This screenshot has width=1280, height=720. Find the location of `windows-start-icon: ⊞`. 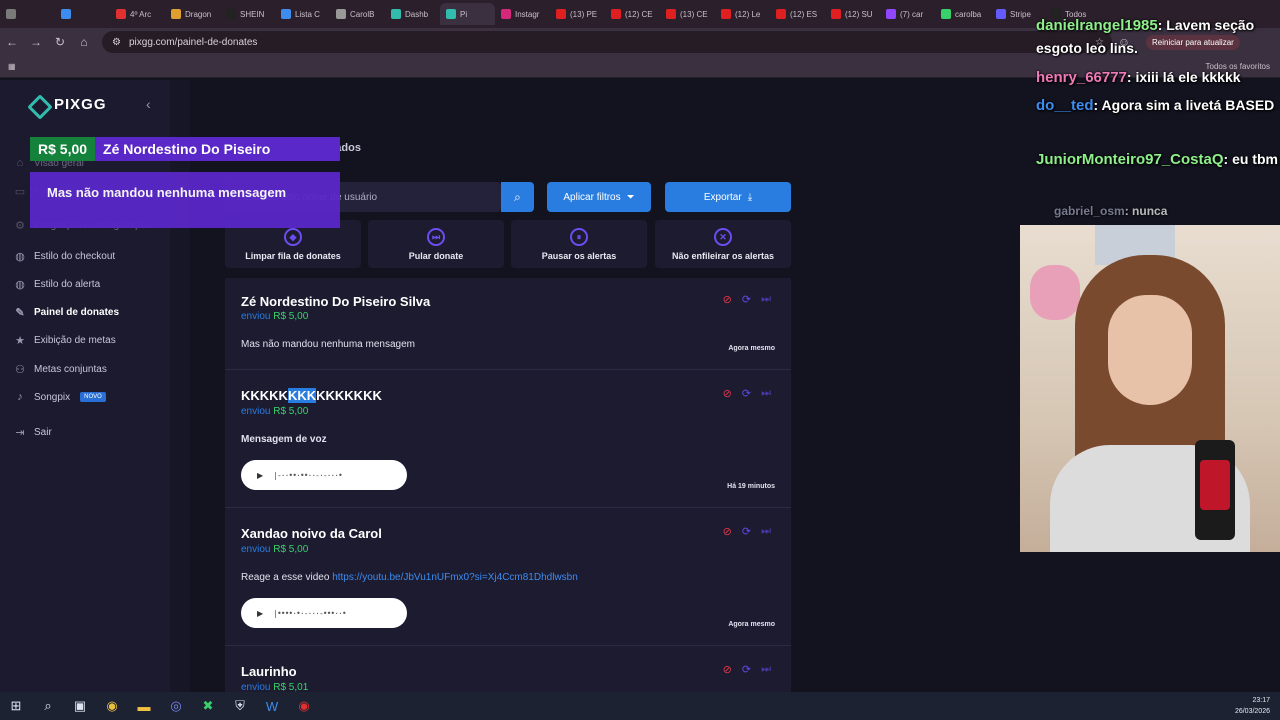

windows-start-icon: ⊞ is located at coordinates (16, 706).